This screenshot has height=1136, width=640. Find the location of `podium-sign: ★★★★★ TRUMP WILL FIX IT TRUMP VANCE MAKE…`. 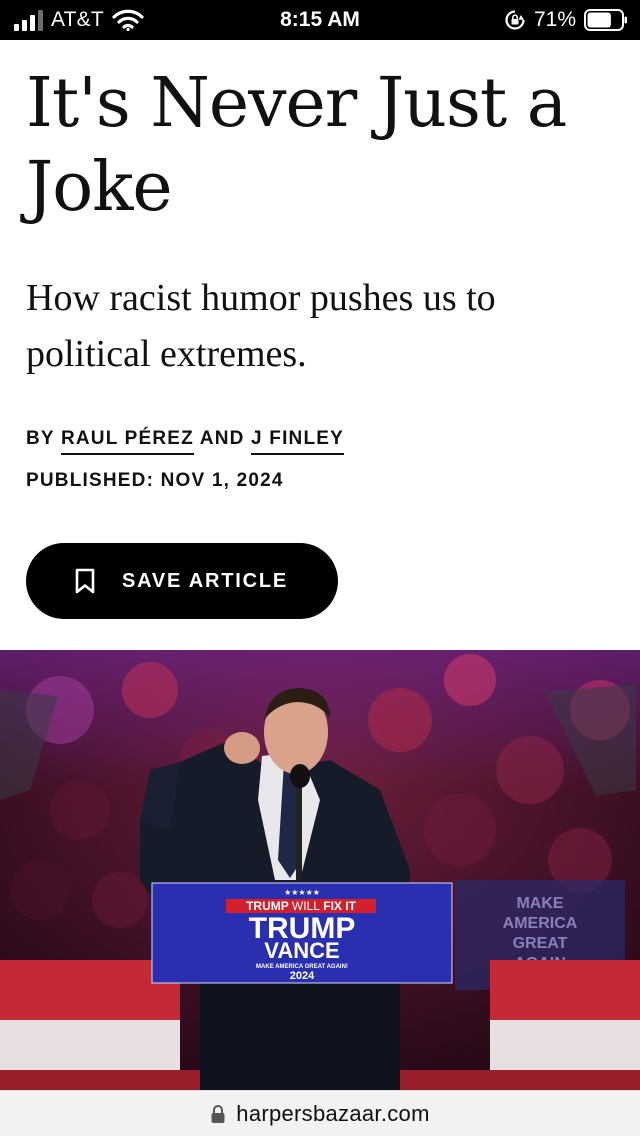

podium-sign: ★★★★★ TRUMP WILL FIX IT TRUMP VANCE MAKE… is located at coordinates (302, 933).